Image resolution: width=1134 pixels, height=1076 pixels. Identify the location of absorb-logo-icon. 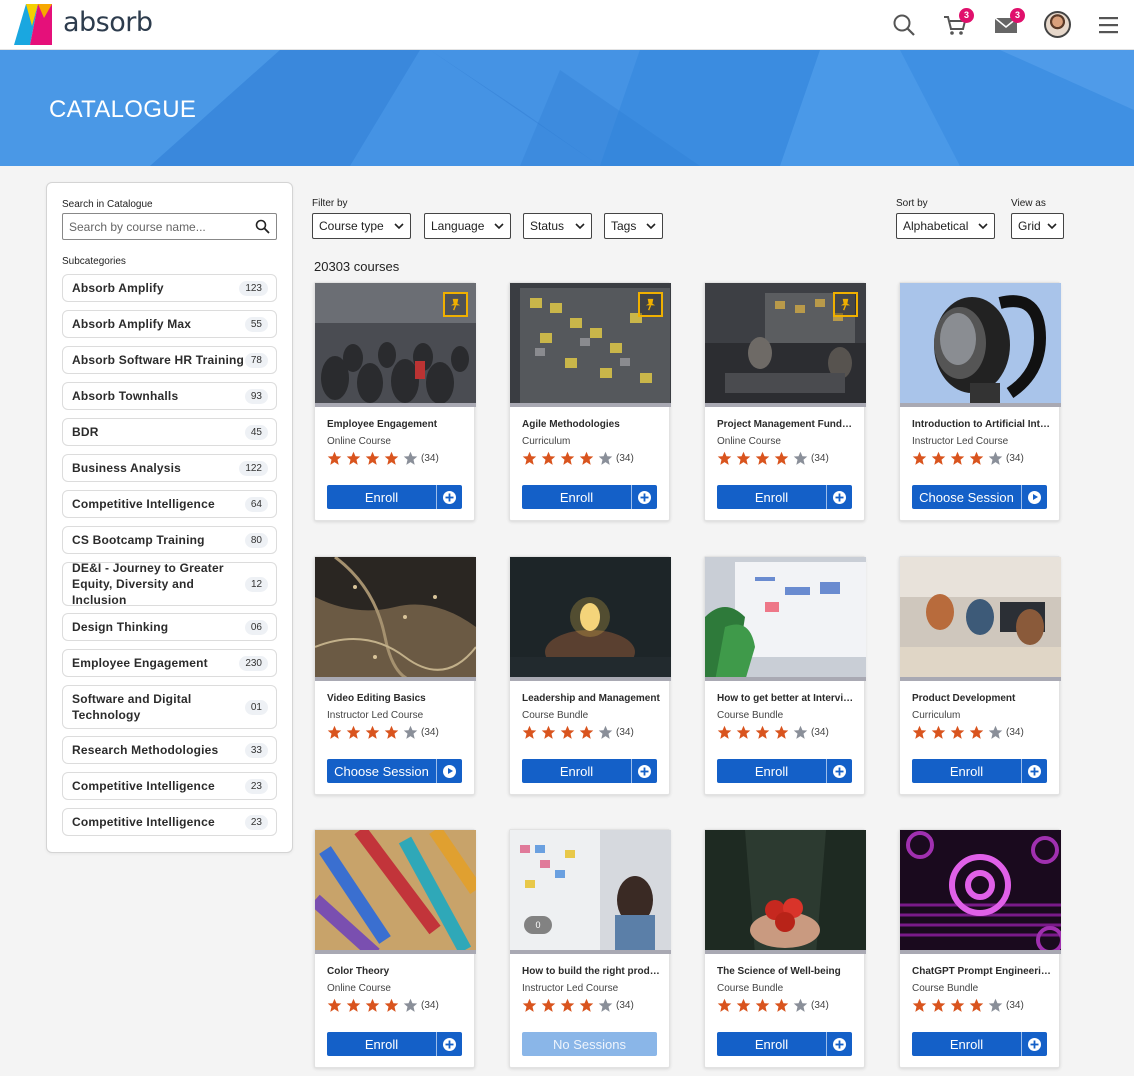
(33, 24).